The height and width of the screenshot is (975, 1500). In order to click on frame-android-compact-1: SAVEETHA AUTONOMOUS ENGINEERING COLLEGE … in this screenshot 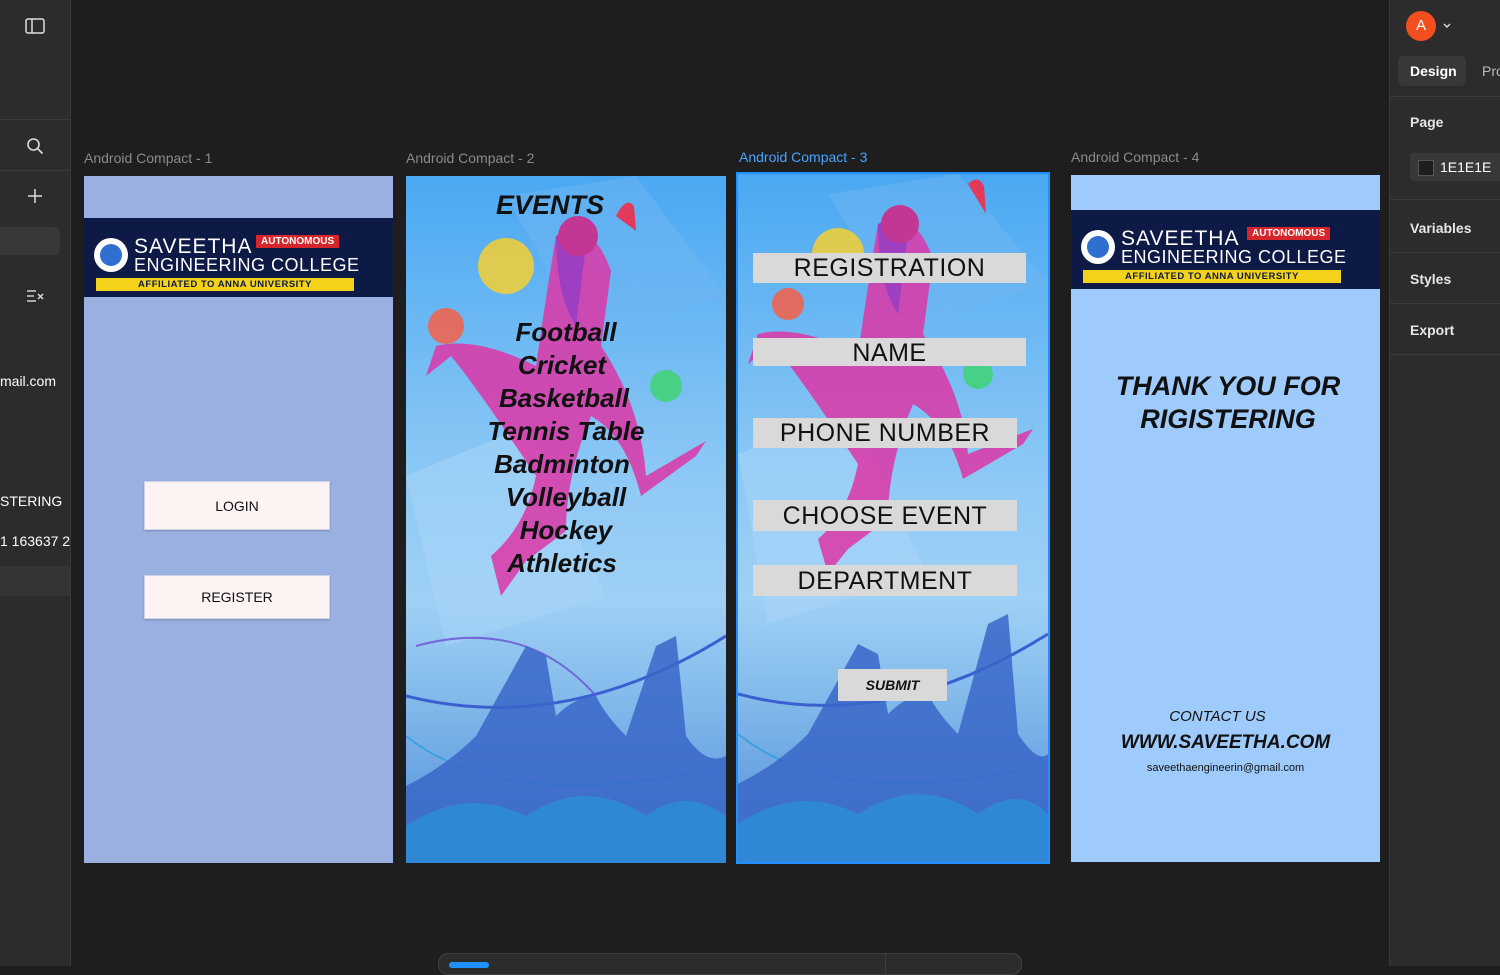, I will do `click(238, 519)`.